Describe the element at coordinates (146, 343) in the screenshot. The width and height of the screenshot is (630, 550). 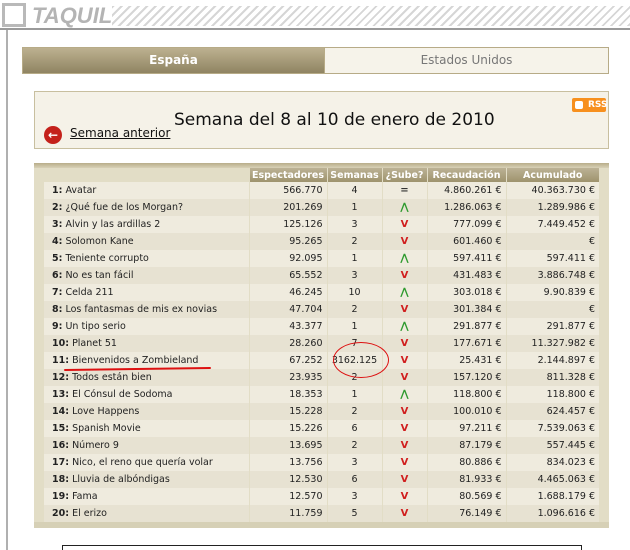
I see `movie-title-cell: 10: Planet 51` at that location.